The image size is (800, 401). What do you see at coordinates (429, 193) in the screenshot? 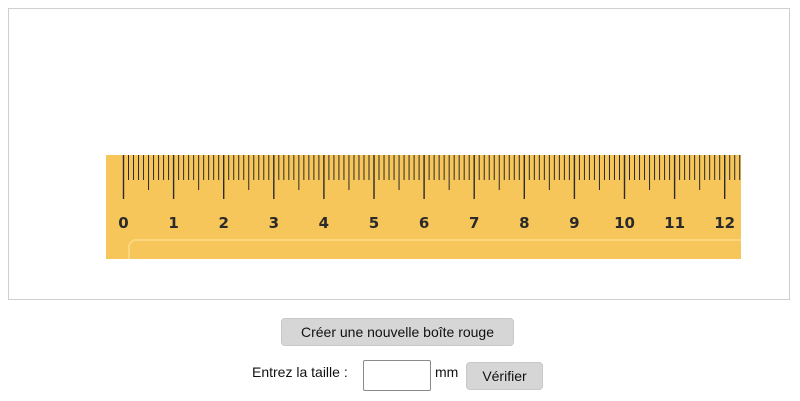
I see `ruler-scale: 0 1 2 3 4 5 6 7 8 9 10 11 12` at bounding box center [429, 193].